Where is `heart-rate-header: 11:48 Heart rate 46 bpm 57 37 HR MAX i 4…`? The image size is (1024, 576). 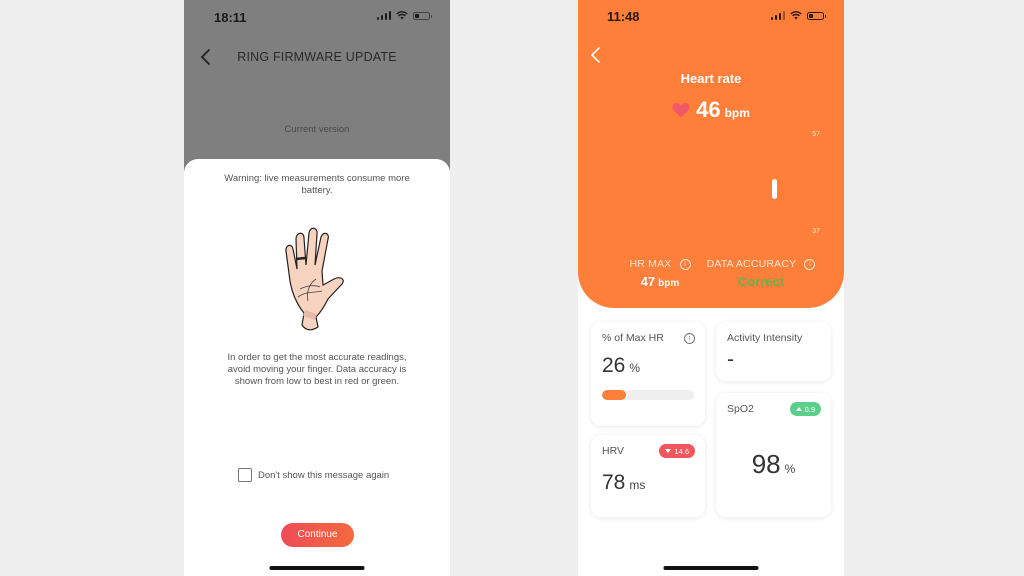
heart-rate-header: 11:48 Heart rate 46 bpm 57 37 HR MAX i 4… is located at coordinates (711, 154).